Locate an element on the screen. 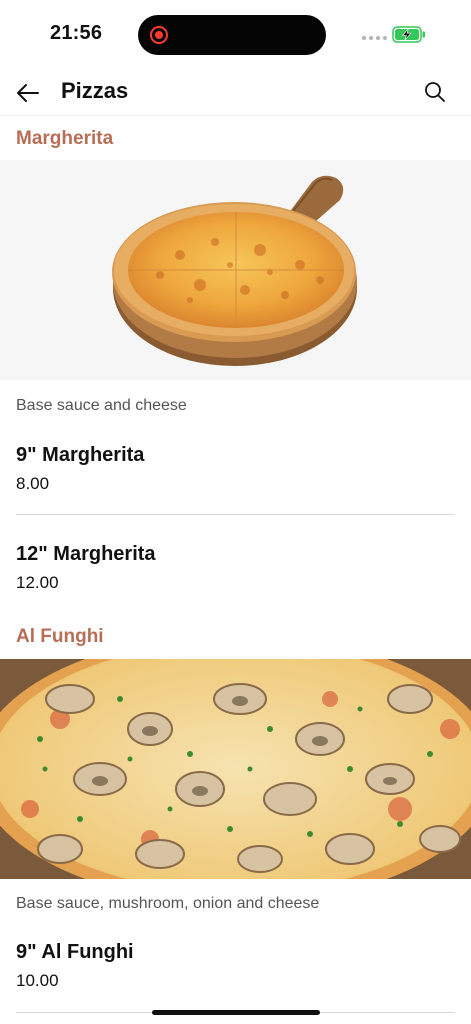 The height and width of the screenshot is (1024, 471). search-icon is located at coordinates (435, 92).